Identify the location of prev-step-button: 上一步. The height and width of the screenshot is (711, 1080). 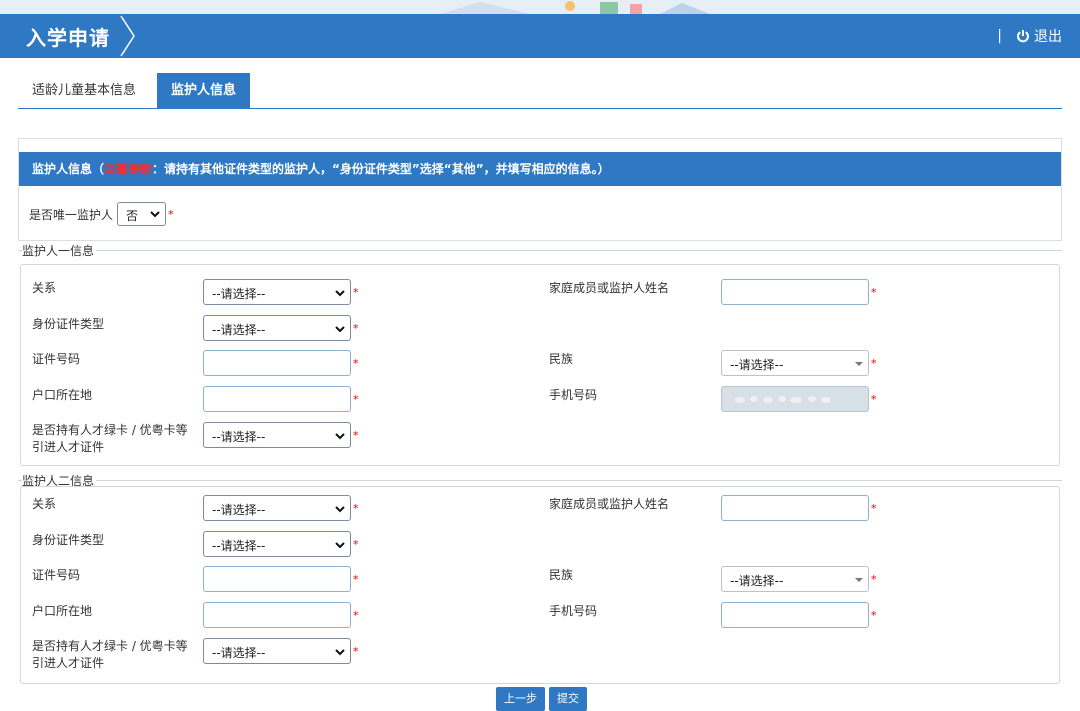
(520, 699).